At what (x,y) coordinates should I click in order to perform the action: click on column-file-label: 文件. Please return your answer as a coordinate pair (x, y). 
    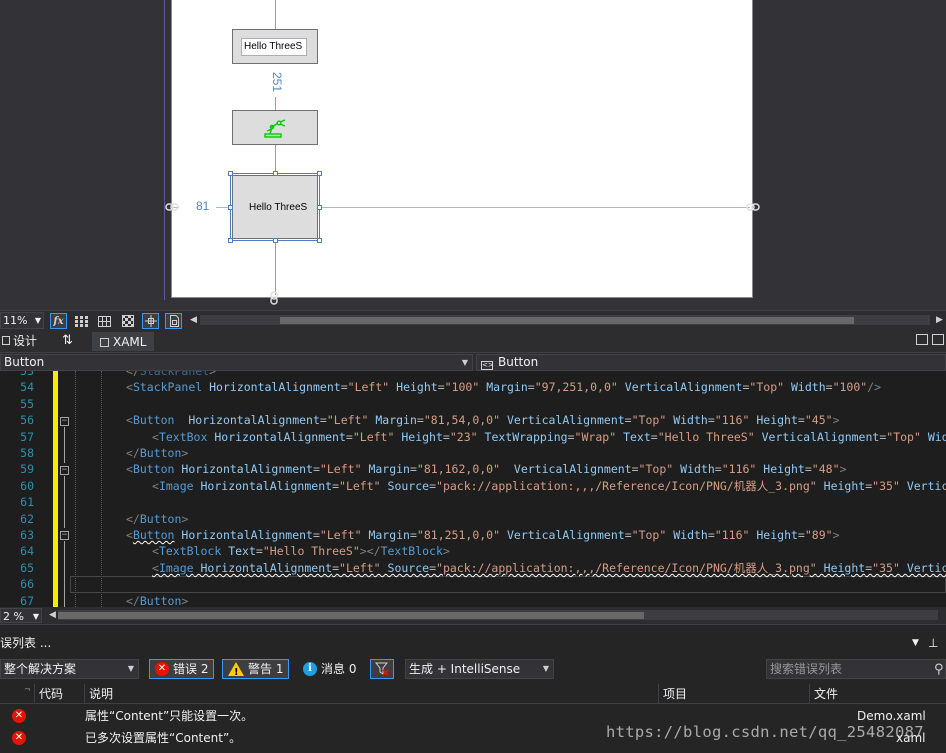
    Looking at the image, I should click on (826, 694).